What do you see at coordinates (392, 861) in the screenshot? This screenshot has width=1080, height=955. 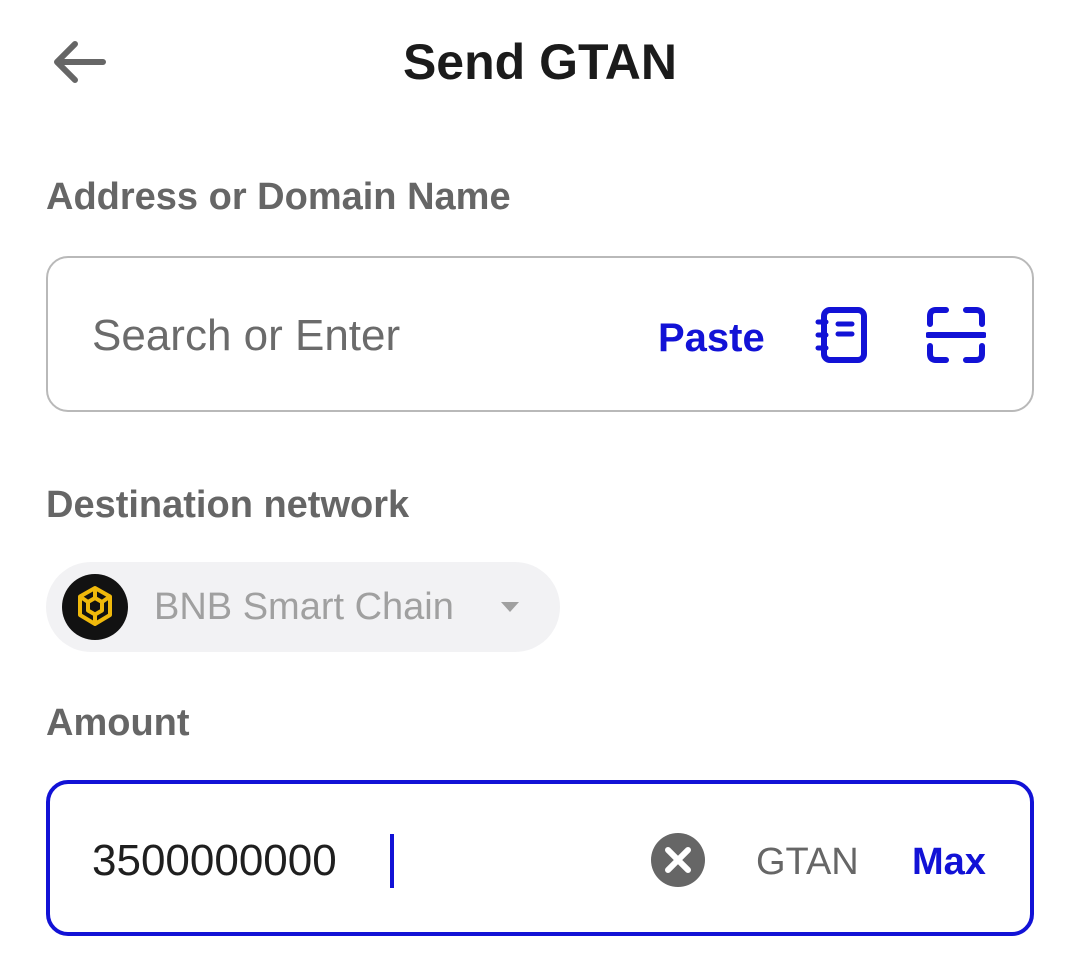 I see `text-cursor` at bounding box center [392, 861].